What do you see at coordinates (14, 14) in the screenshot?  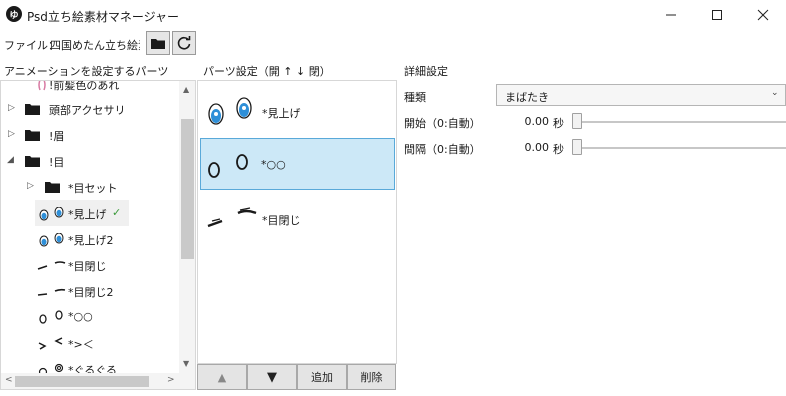 I see `app-icon: ゆ` at bounding box center [14, 14].